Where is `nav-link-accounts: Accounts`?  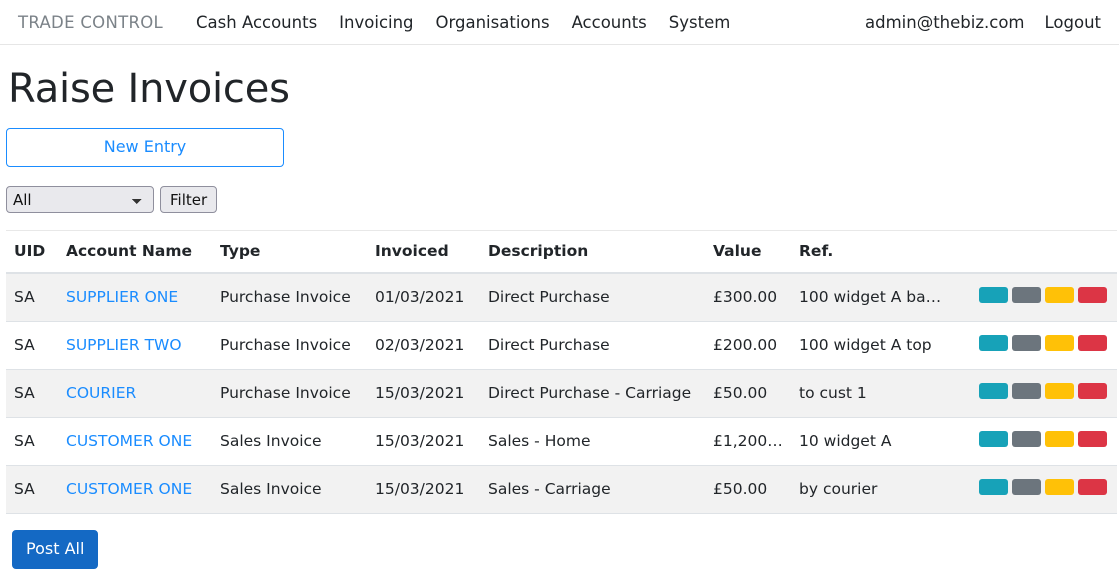
nav-link-accounts: Accounts is located at coordinates (609, 22).